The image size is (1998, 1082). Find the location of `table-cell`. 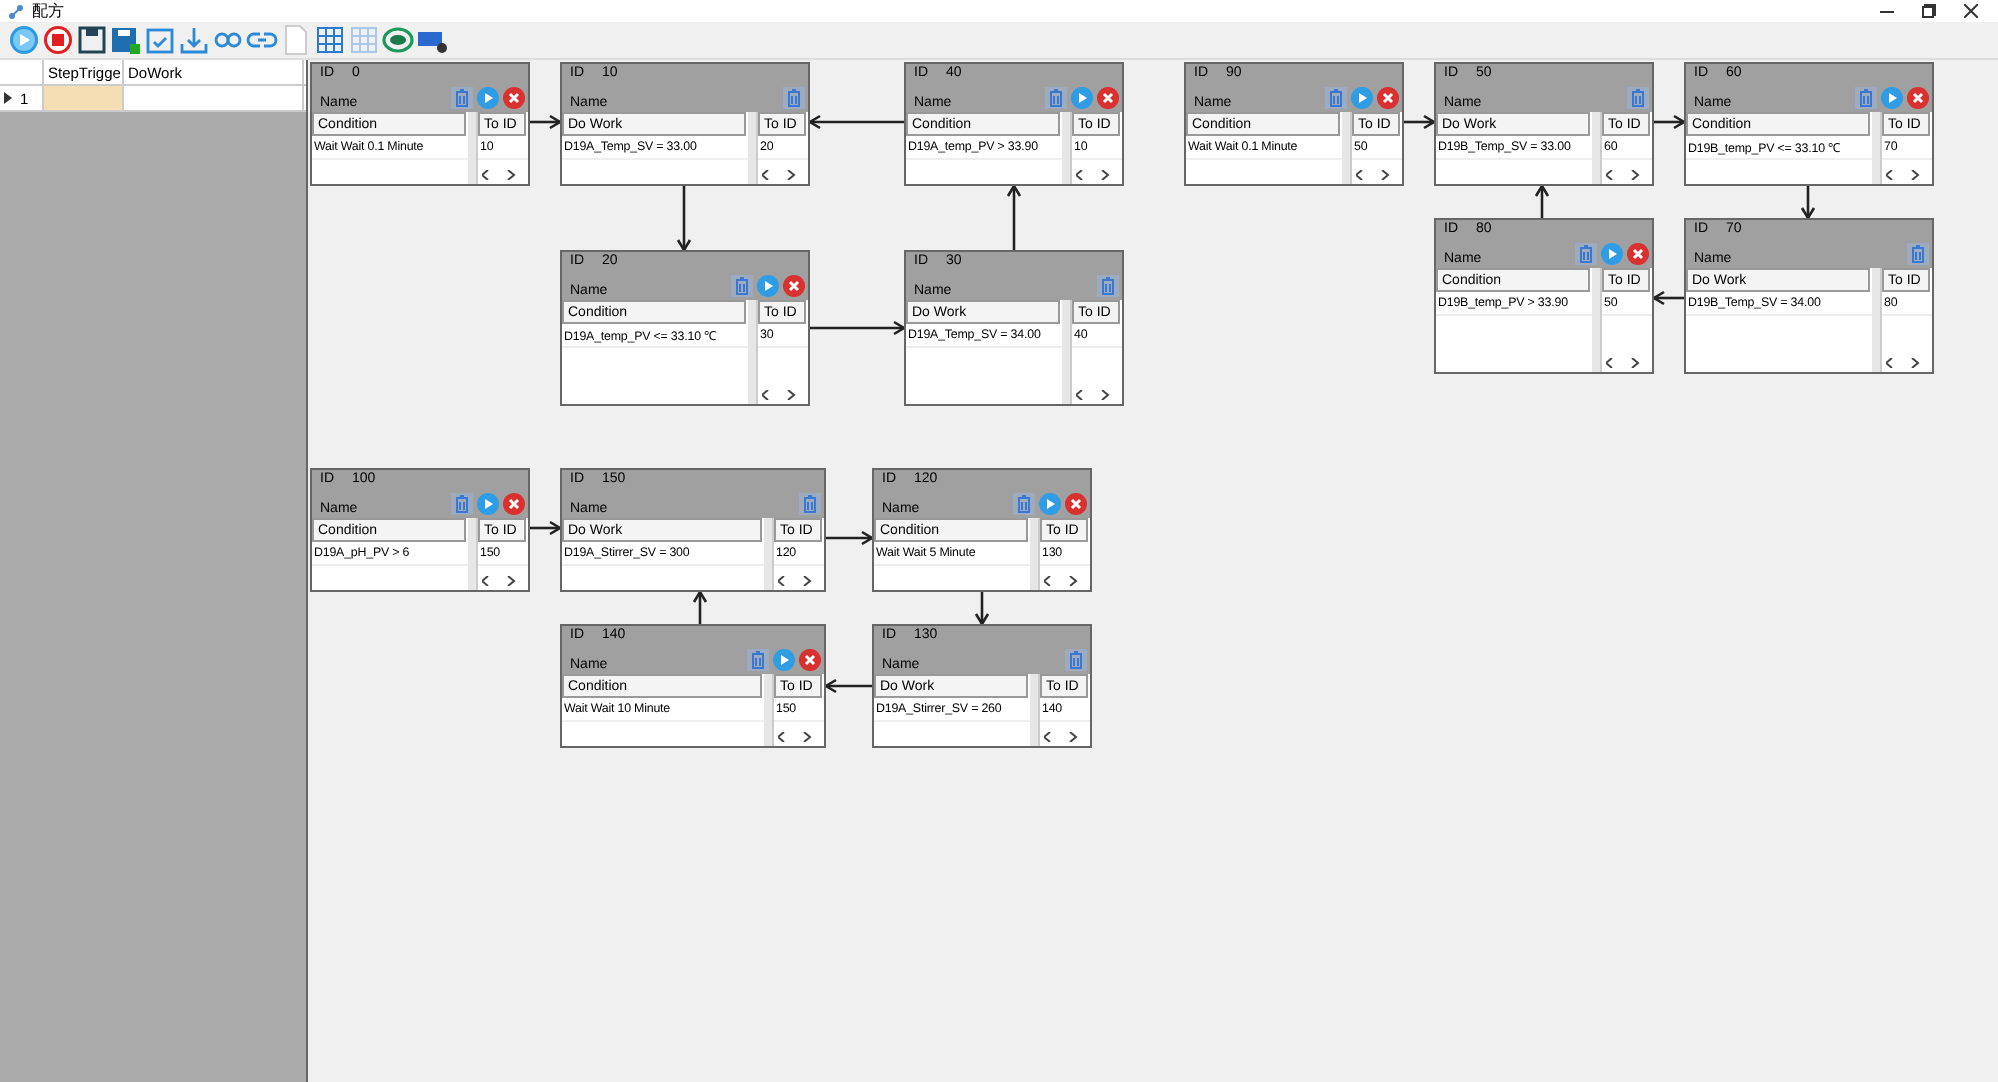

table-cell is located at coordinates (84, 98).